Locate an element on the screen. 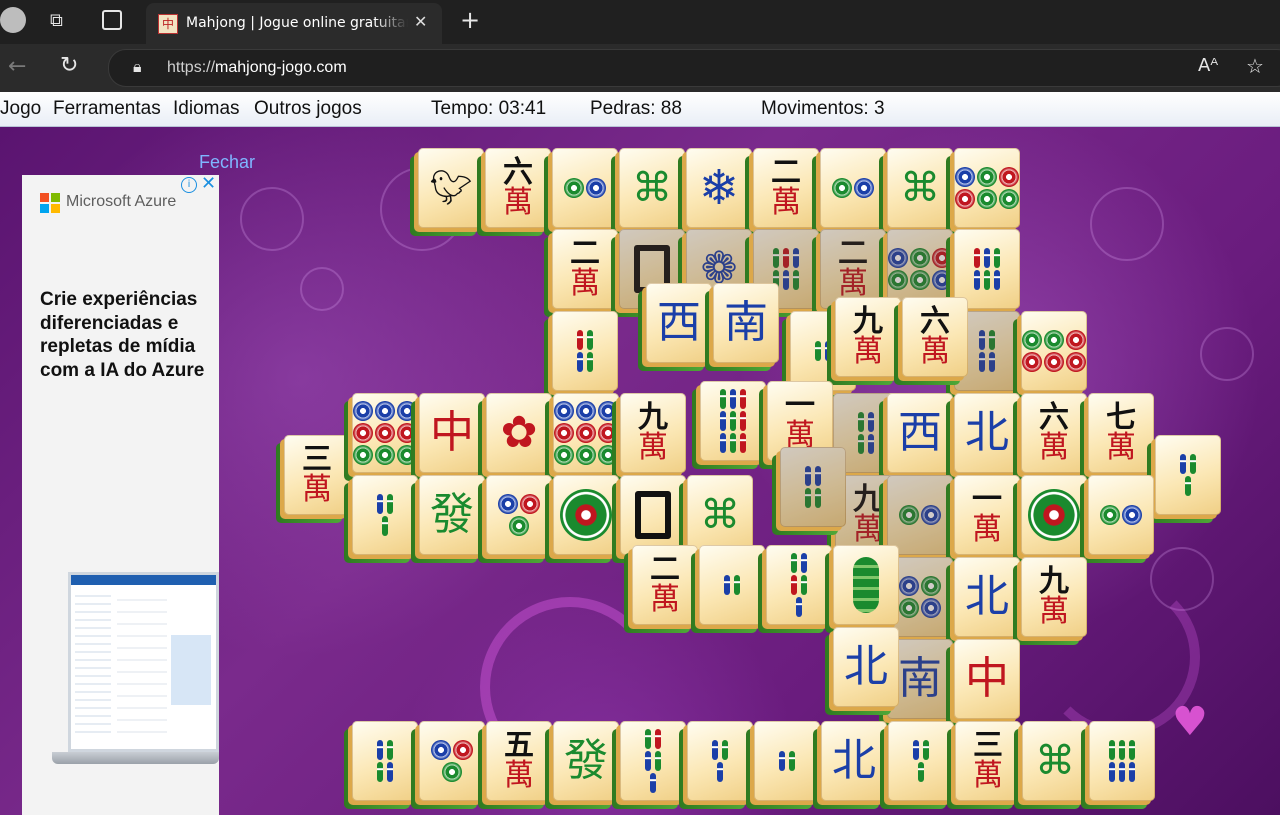  ad-info-icon: i is located at coordinates (189, 185).